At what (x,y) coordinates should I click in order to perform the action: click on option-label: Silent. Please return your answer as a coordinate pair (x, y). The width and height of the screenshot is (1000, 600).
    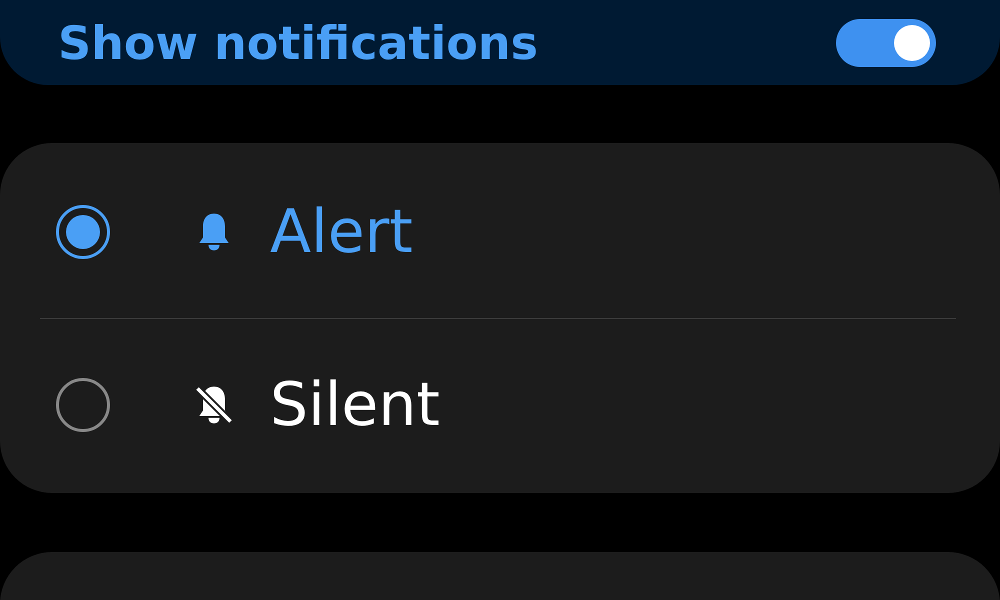
    Looking at the image, I should click on (355, 405).